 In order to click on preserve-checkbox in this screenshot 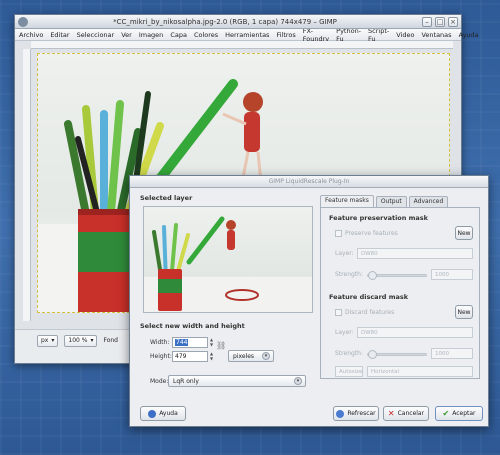, I will do `click(338, 233)`.